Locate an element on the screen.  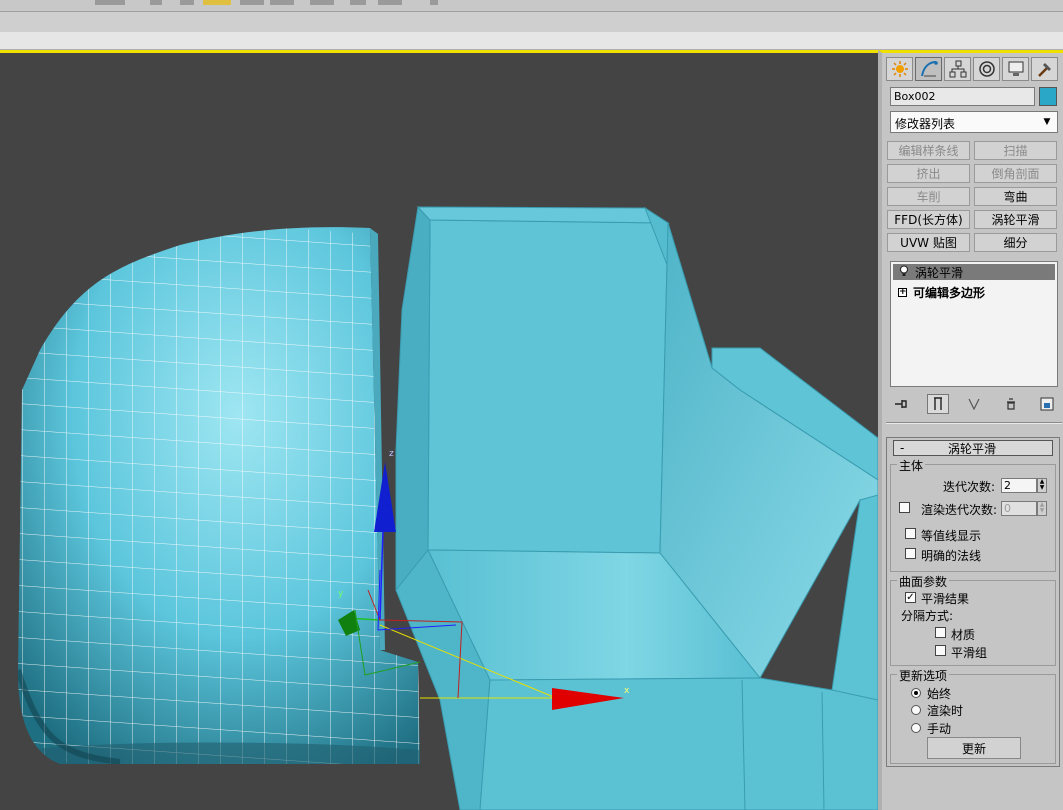
render-iters-value: 0 is located at coordinates (1007, 508).